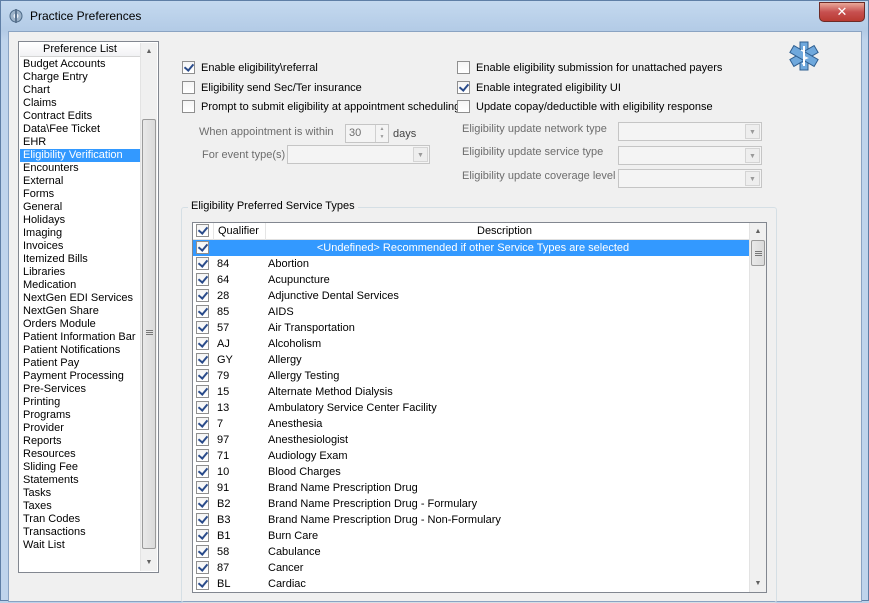 The image size is (869, 603). Describe the element at coordinates (471, 584) in the screenshot. I see `service-type-row: BL Cardiac` at that location.